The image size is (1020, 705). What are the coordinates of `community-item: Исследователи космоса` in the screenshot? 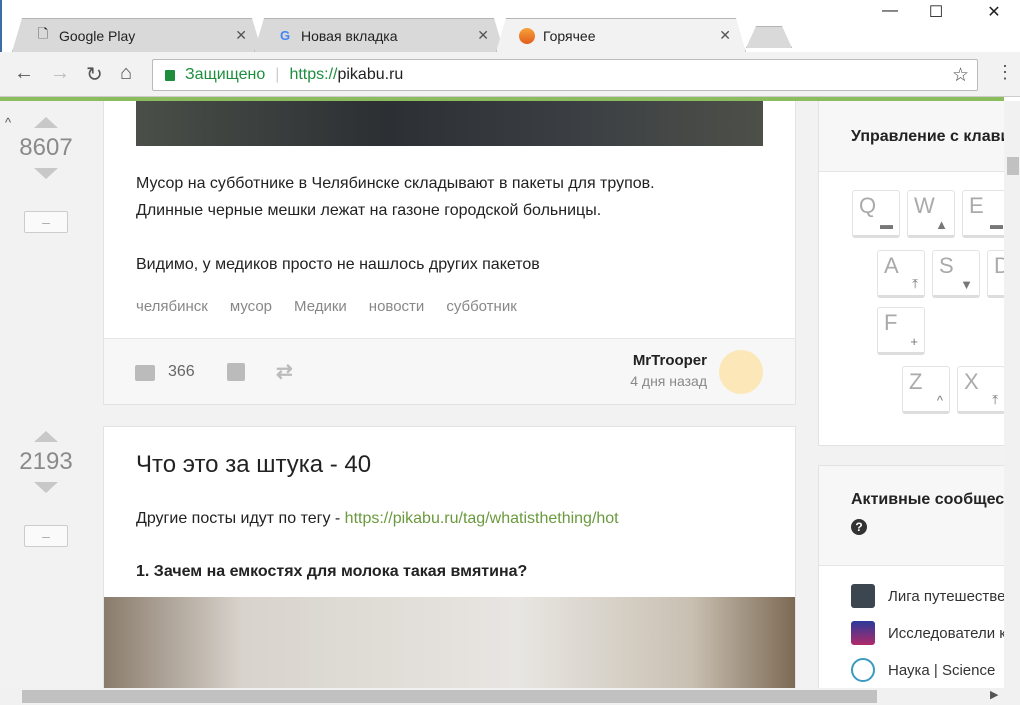 It's located at (927, 633).